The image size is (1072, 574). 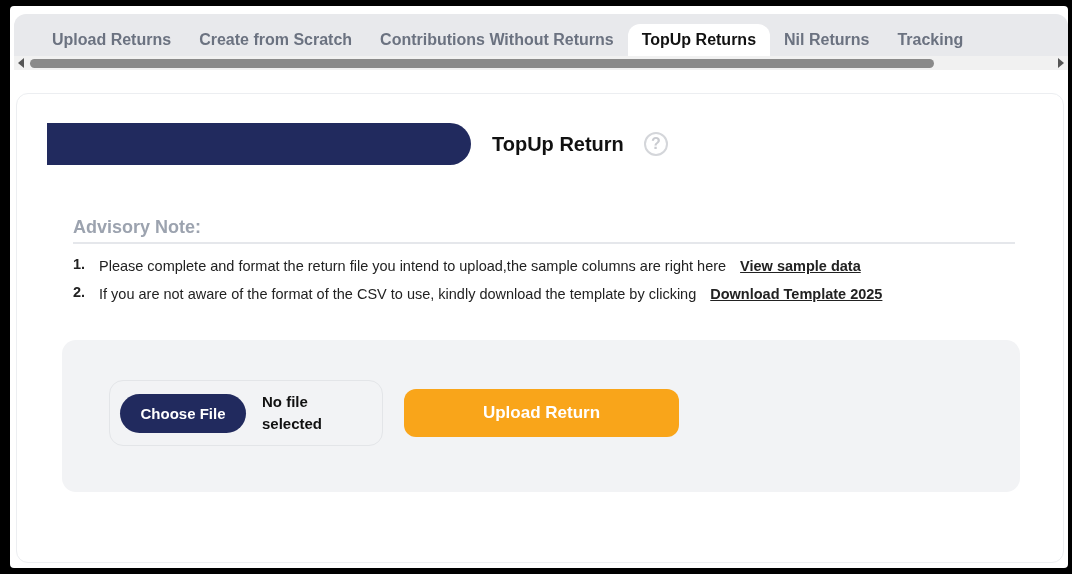 I want to click on advisory-text: If you are not aware of the format of the CSV to use, kindly download the template by clicking Download Template 2025, so click(x=491, y=294).